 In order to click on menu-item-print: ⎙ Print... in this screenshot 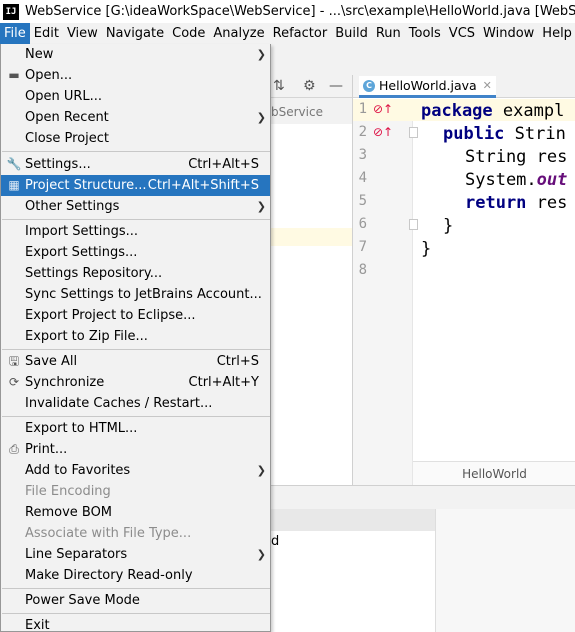, I will do `click(135, 449)`.